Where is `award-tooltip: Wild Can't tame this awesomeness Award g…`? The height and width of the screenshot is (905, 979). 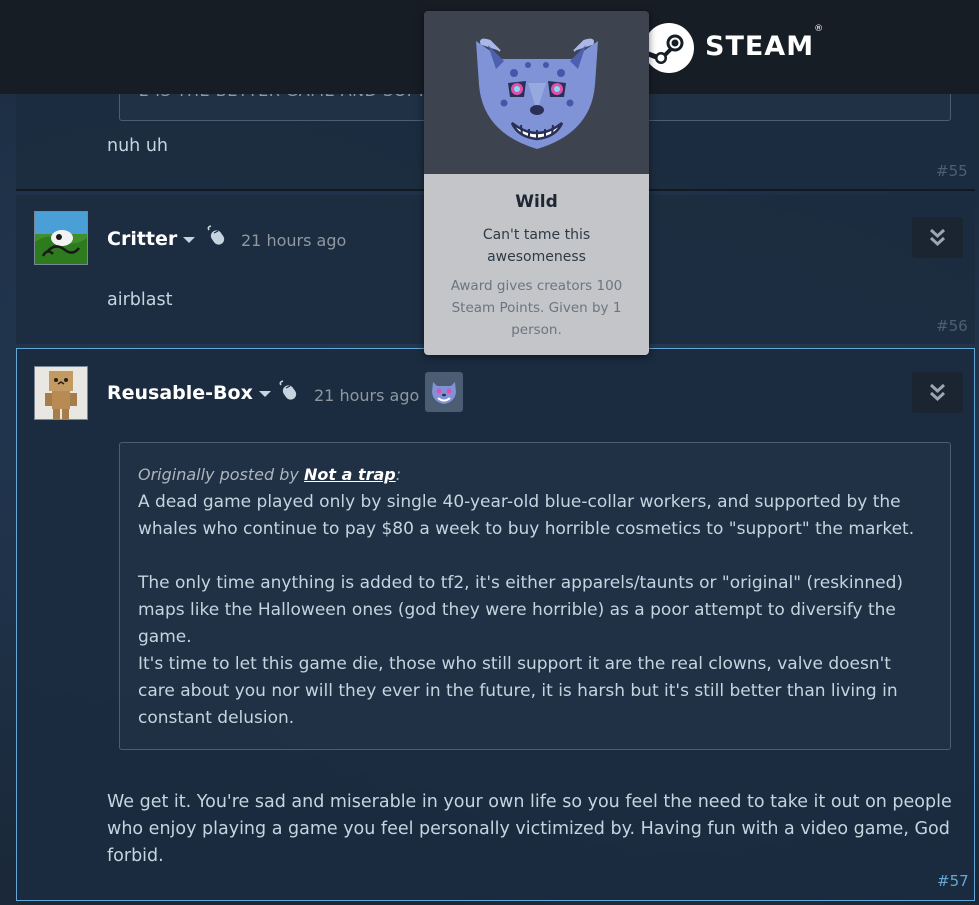 award-tooltip: Wild Can't tame this awesomeness Award g… is located at coordinates (536, 183).